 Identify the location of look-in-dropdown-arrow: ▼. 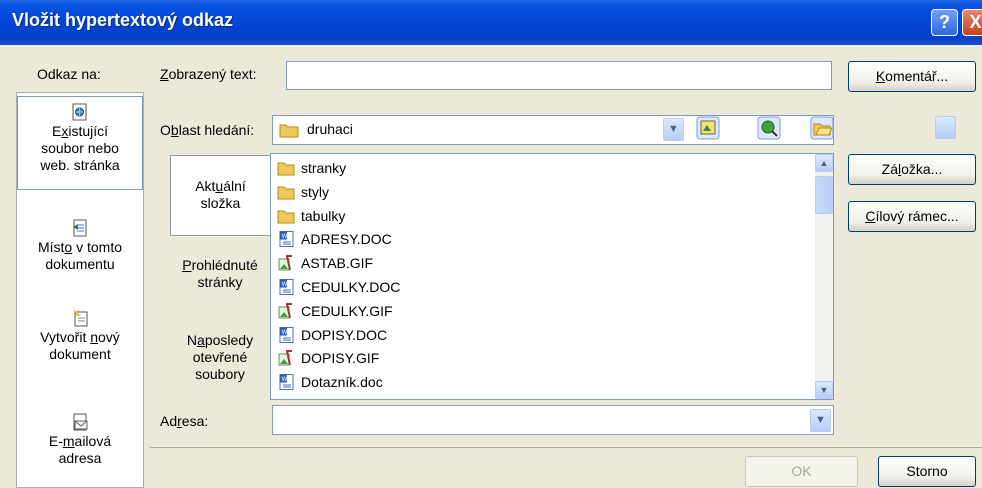
(673, 129).